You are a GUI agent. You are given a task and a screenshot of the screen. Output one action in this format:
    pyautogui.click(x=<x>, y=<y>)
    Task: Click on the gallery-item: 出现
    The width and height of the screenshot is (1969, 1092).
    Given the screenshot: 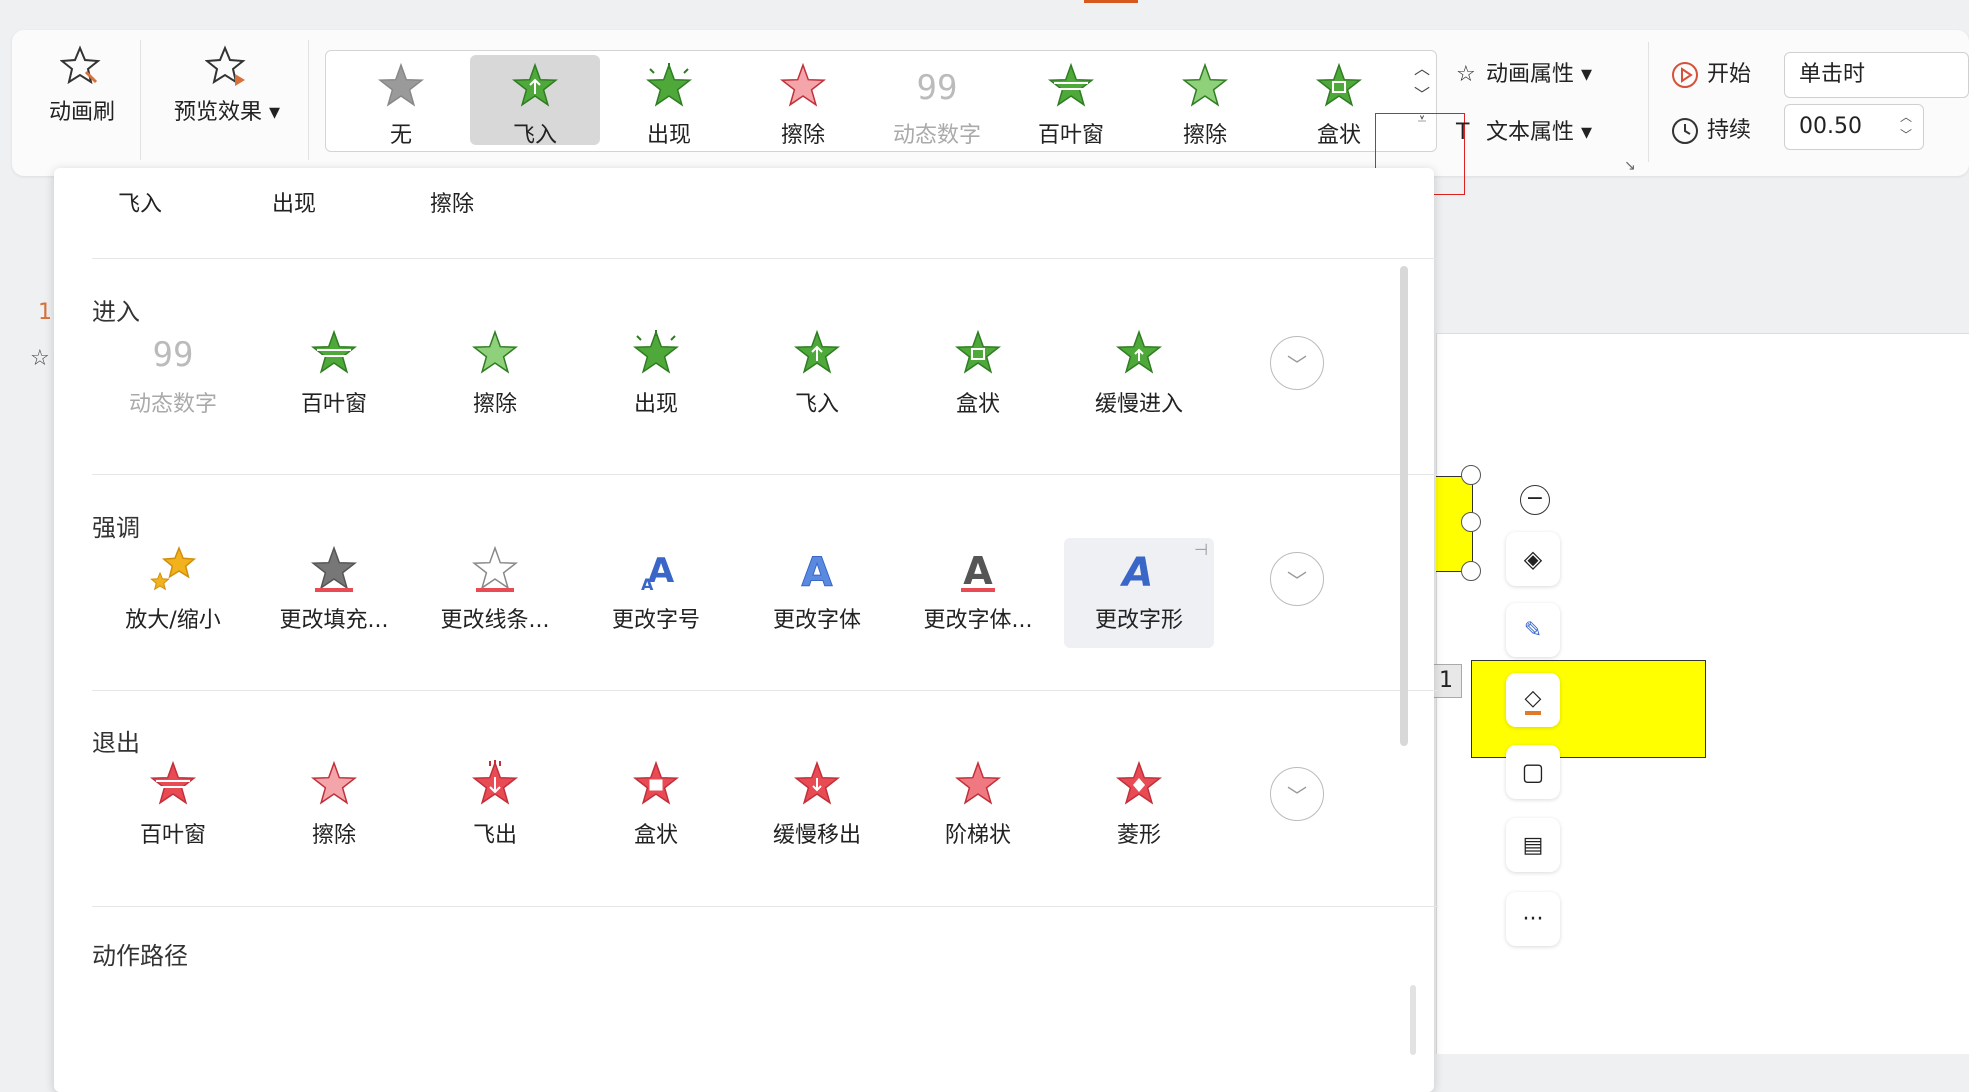 What is the action you would take?
    pyautogui.click(x=669, y=101)
    